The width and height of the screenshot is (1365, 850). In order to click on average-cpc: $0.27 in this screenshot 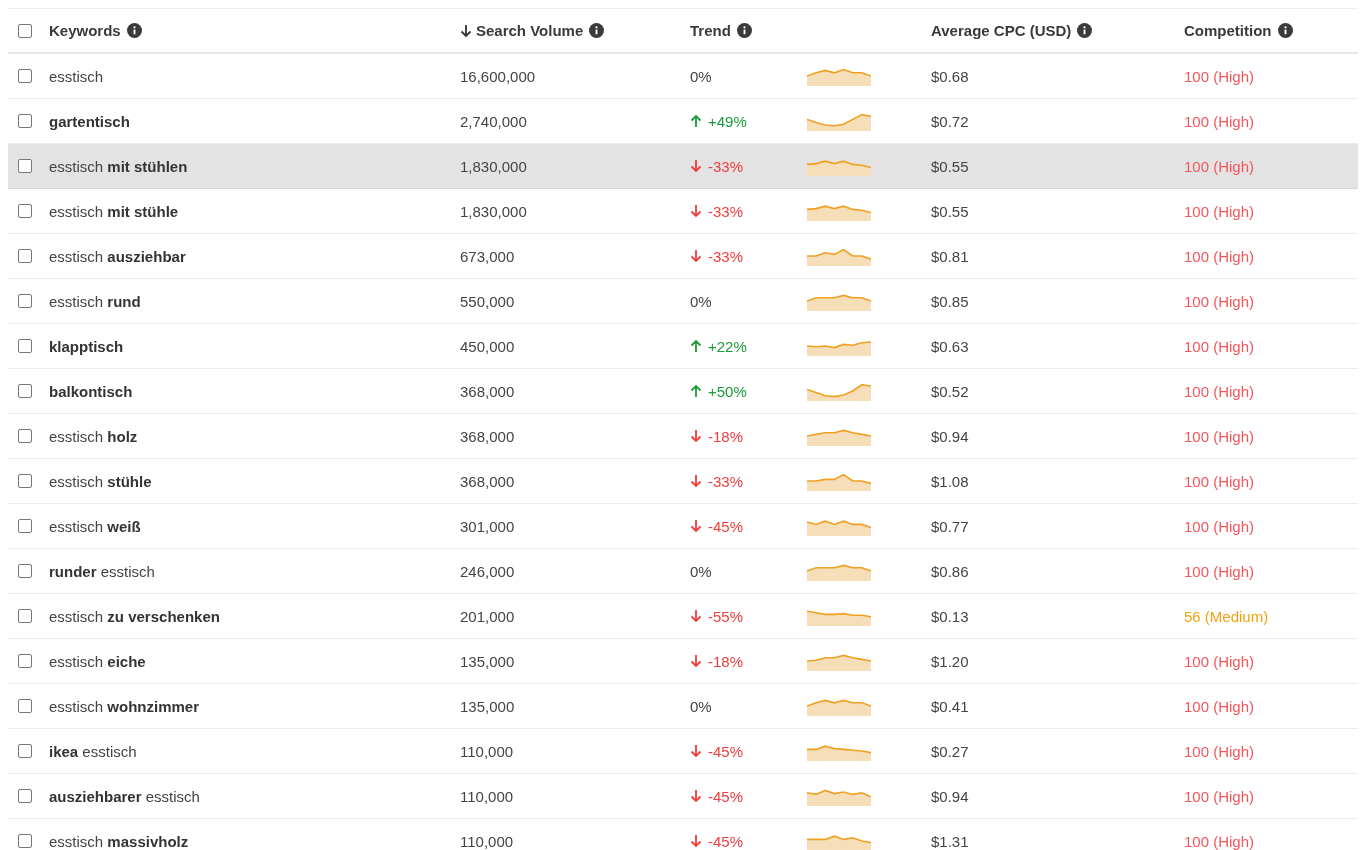, I will do `click(950, 751)`.